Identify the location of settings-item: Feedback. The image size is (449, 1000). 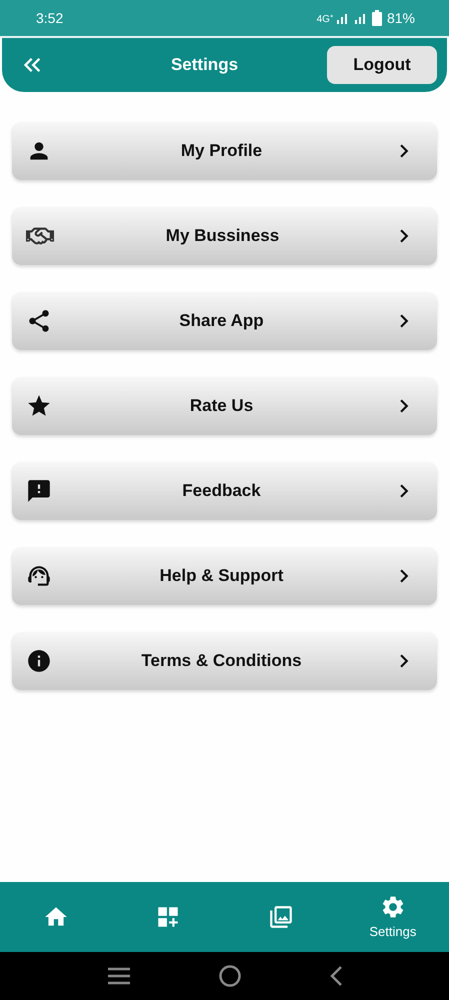
(224, 491).